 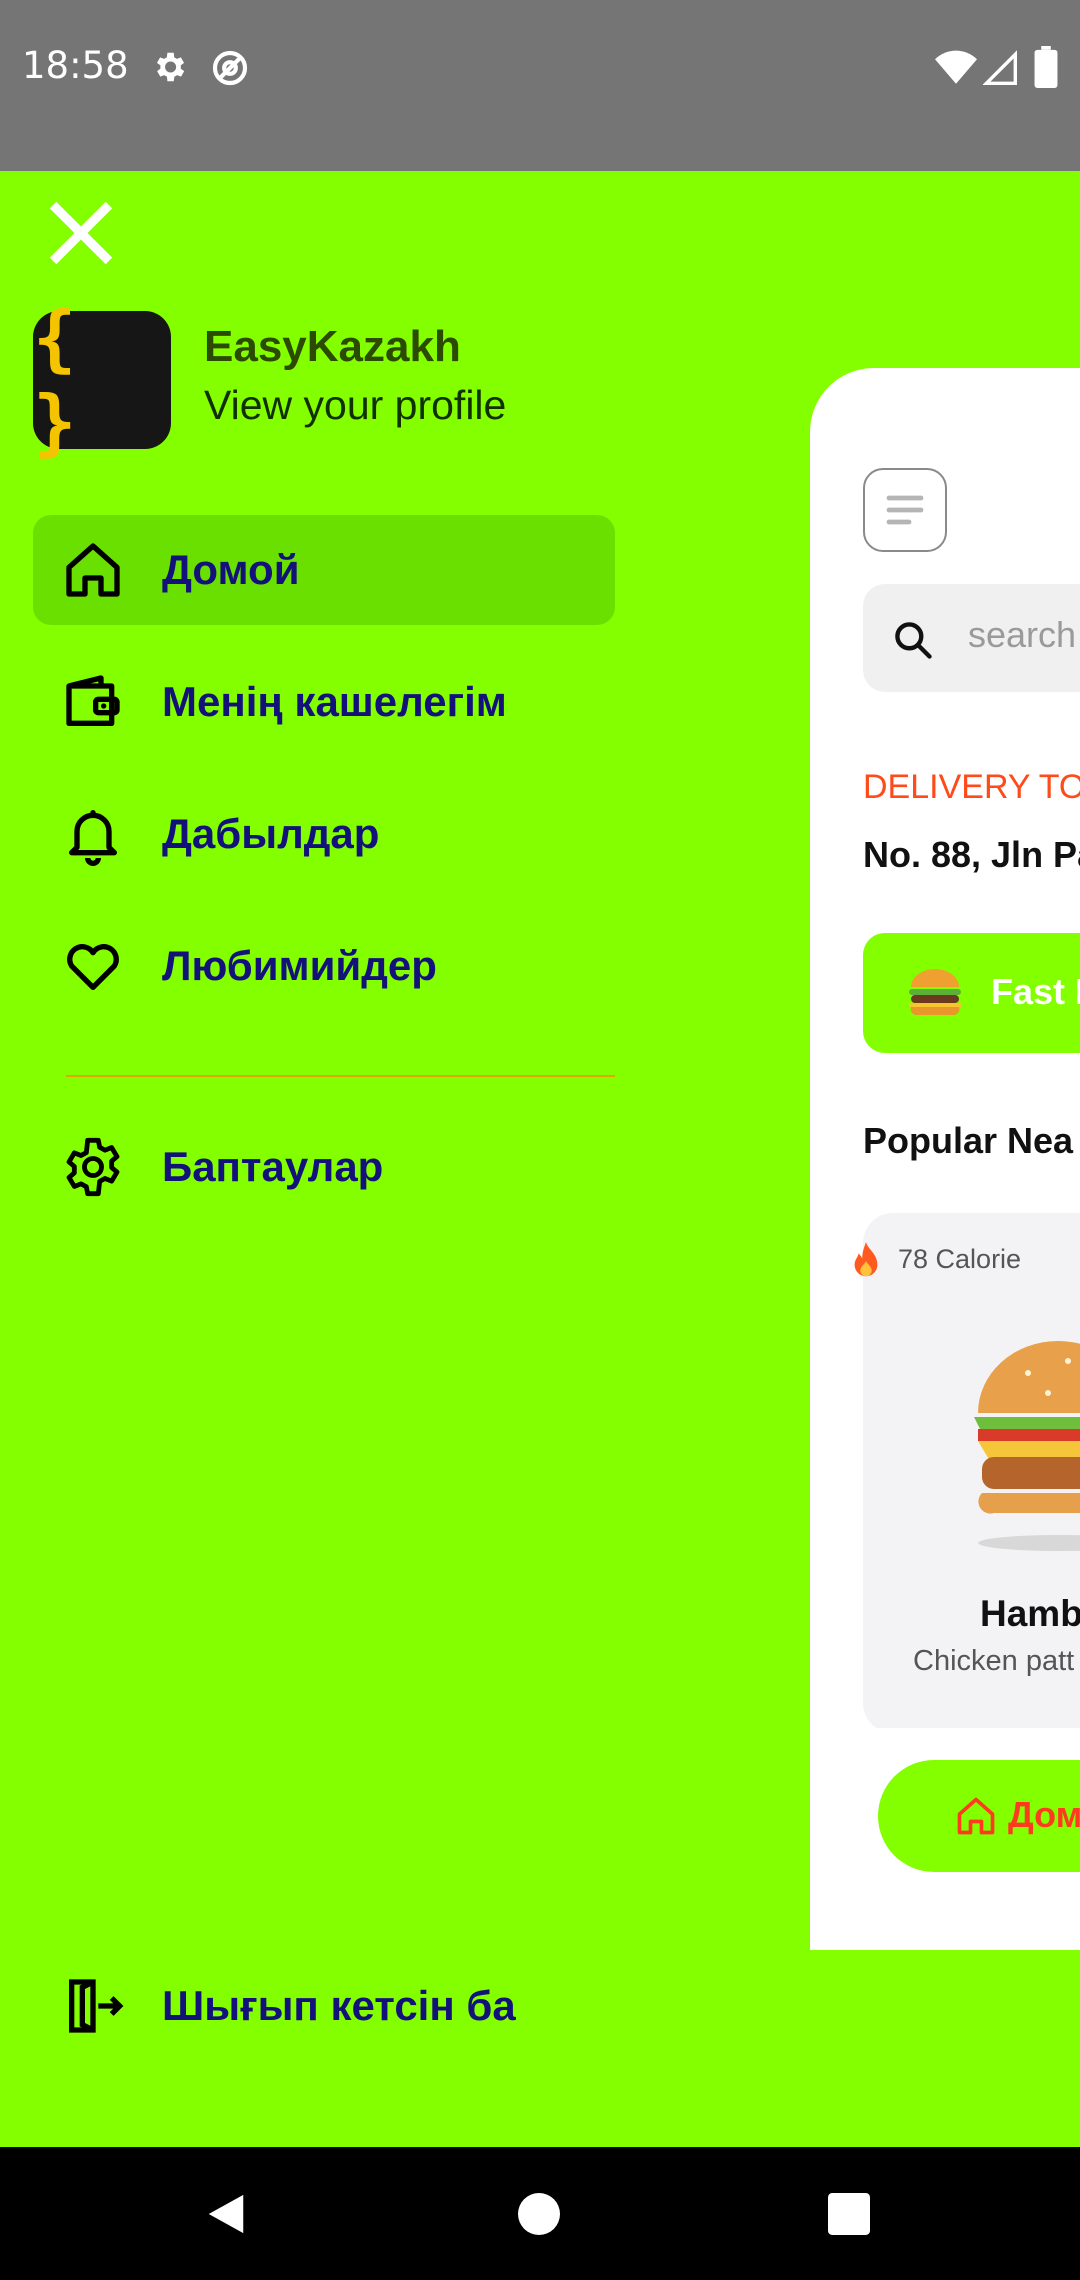 I want to click on at-sign-status-icon, so click(x=230, y=68).